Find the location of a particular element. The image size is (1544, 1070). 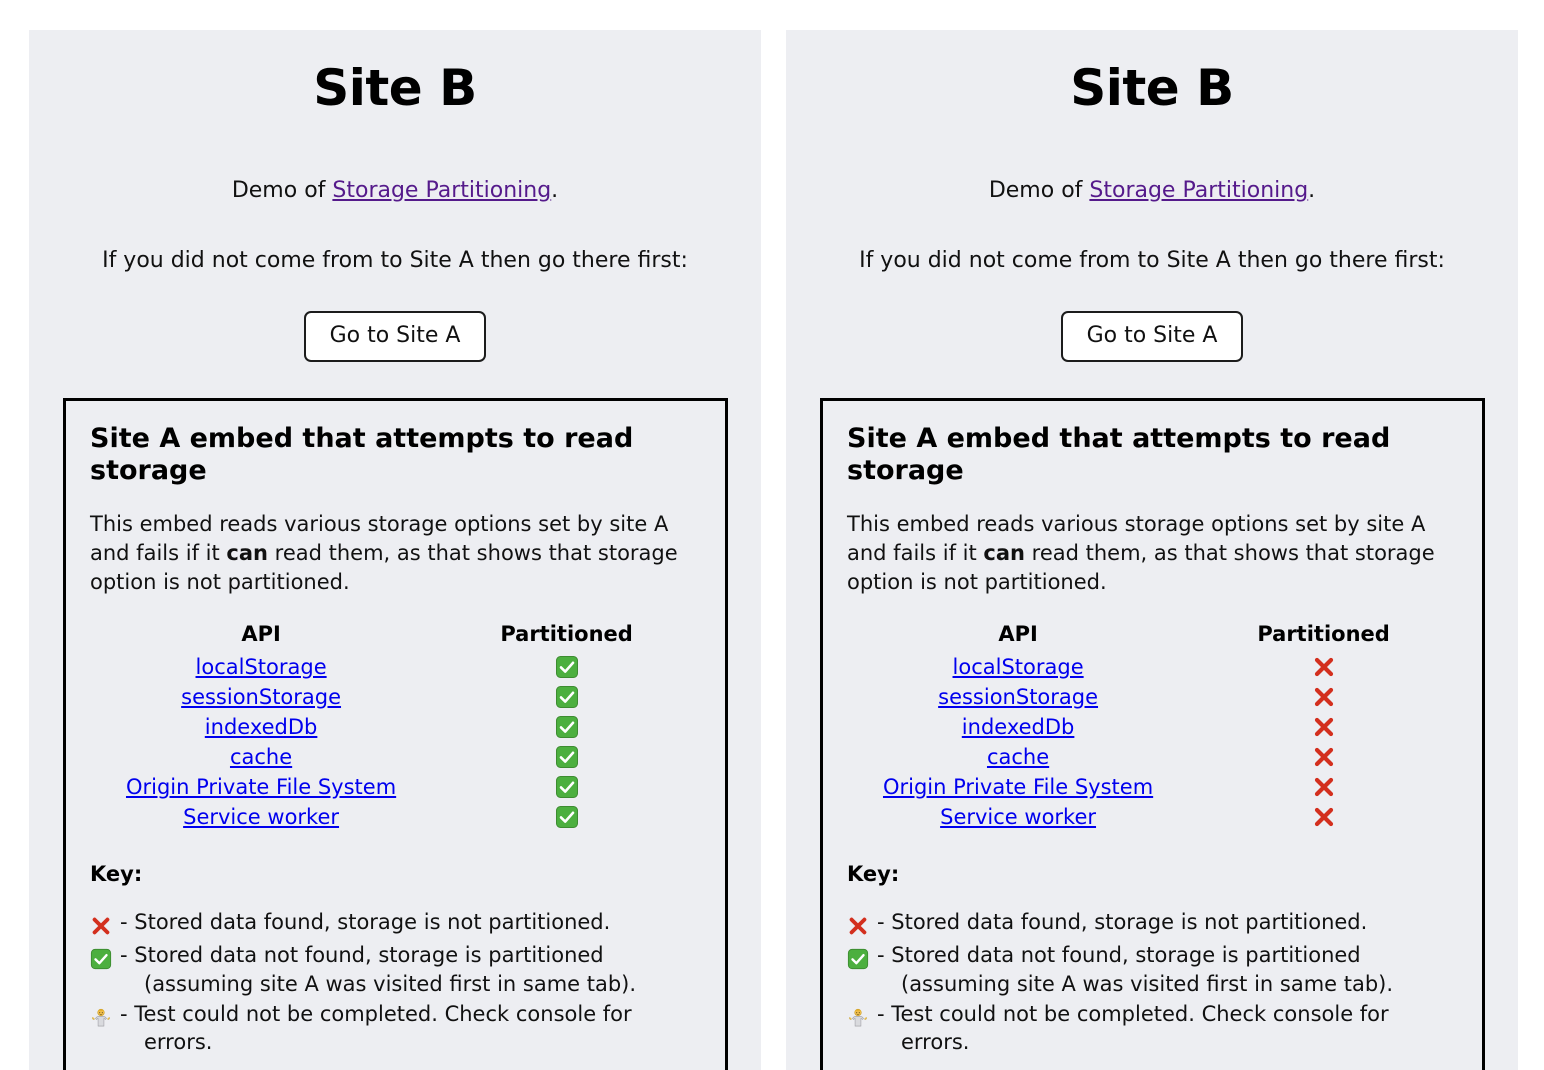

table-row: Origin Private File System is located at coordinates (1152, 787).